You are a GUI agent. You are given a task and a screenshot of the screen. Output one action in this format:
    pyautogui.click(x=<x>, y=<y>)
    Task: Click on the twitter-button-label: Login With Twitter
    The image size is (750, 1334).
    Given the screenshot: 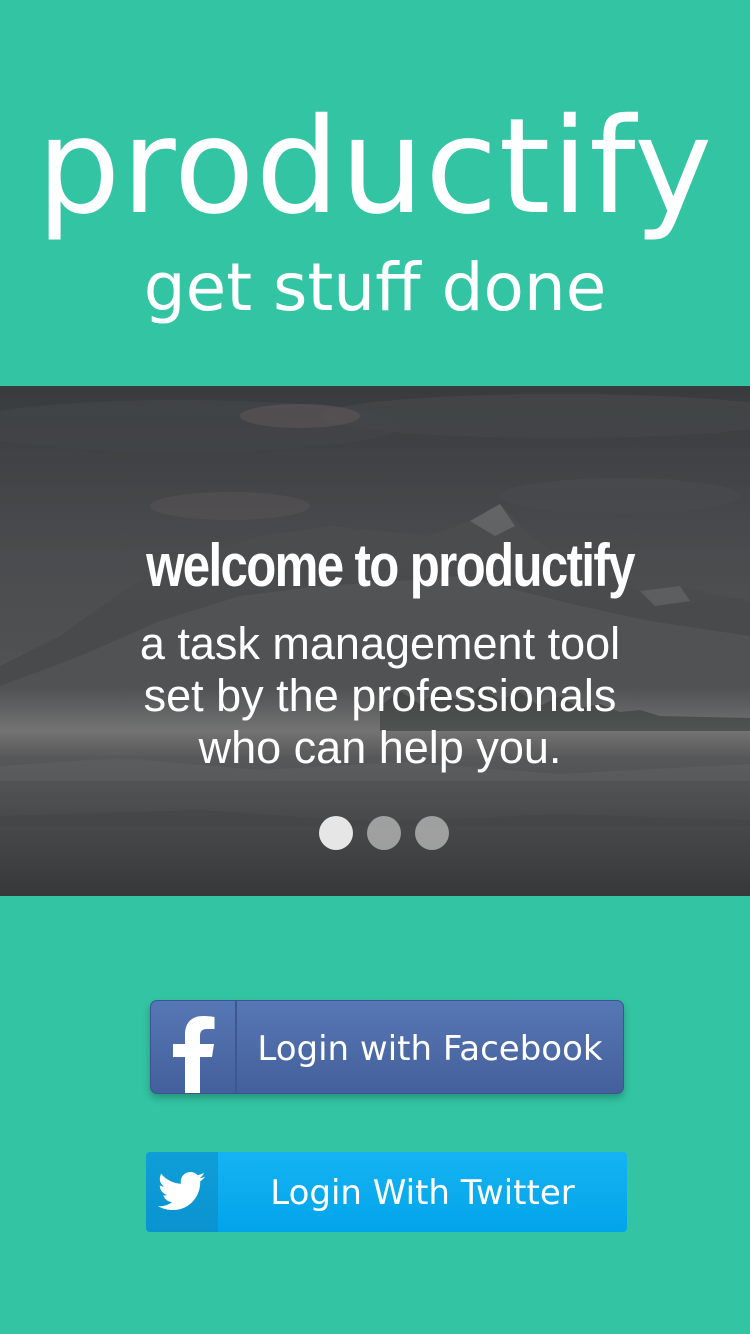 What is the action you would take?
    pyautogui.click(x=422, y=1193)
    